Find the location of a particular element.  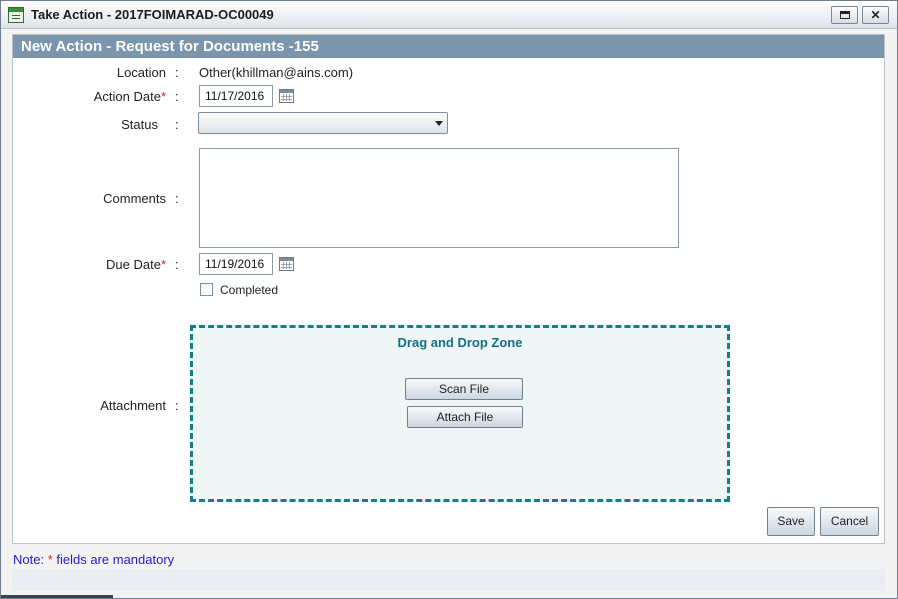

maximize-button is located at coordinates (844, 15).